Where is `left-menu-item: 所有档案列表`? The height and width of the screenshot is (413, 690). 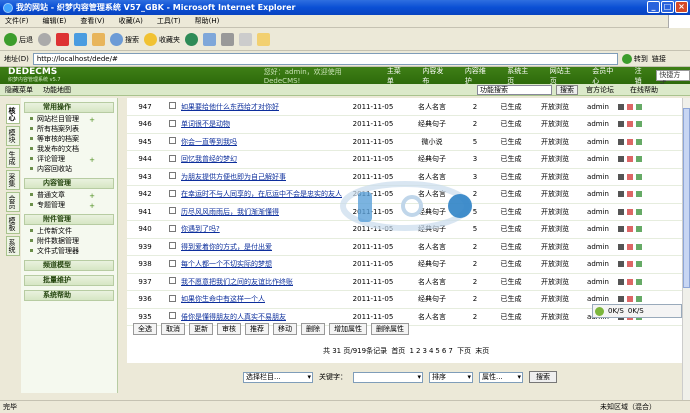 left-menu-item: 所有档案列表 is located at coordinates (69, 129).